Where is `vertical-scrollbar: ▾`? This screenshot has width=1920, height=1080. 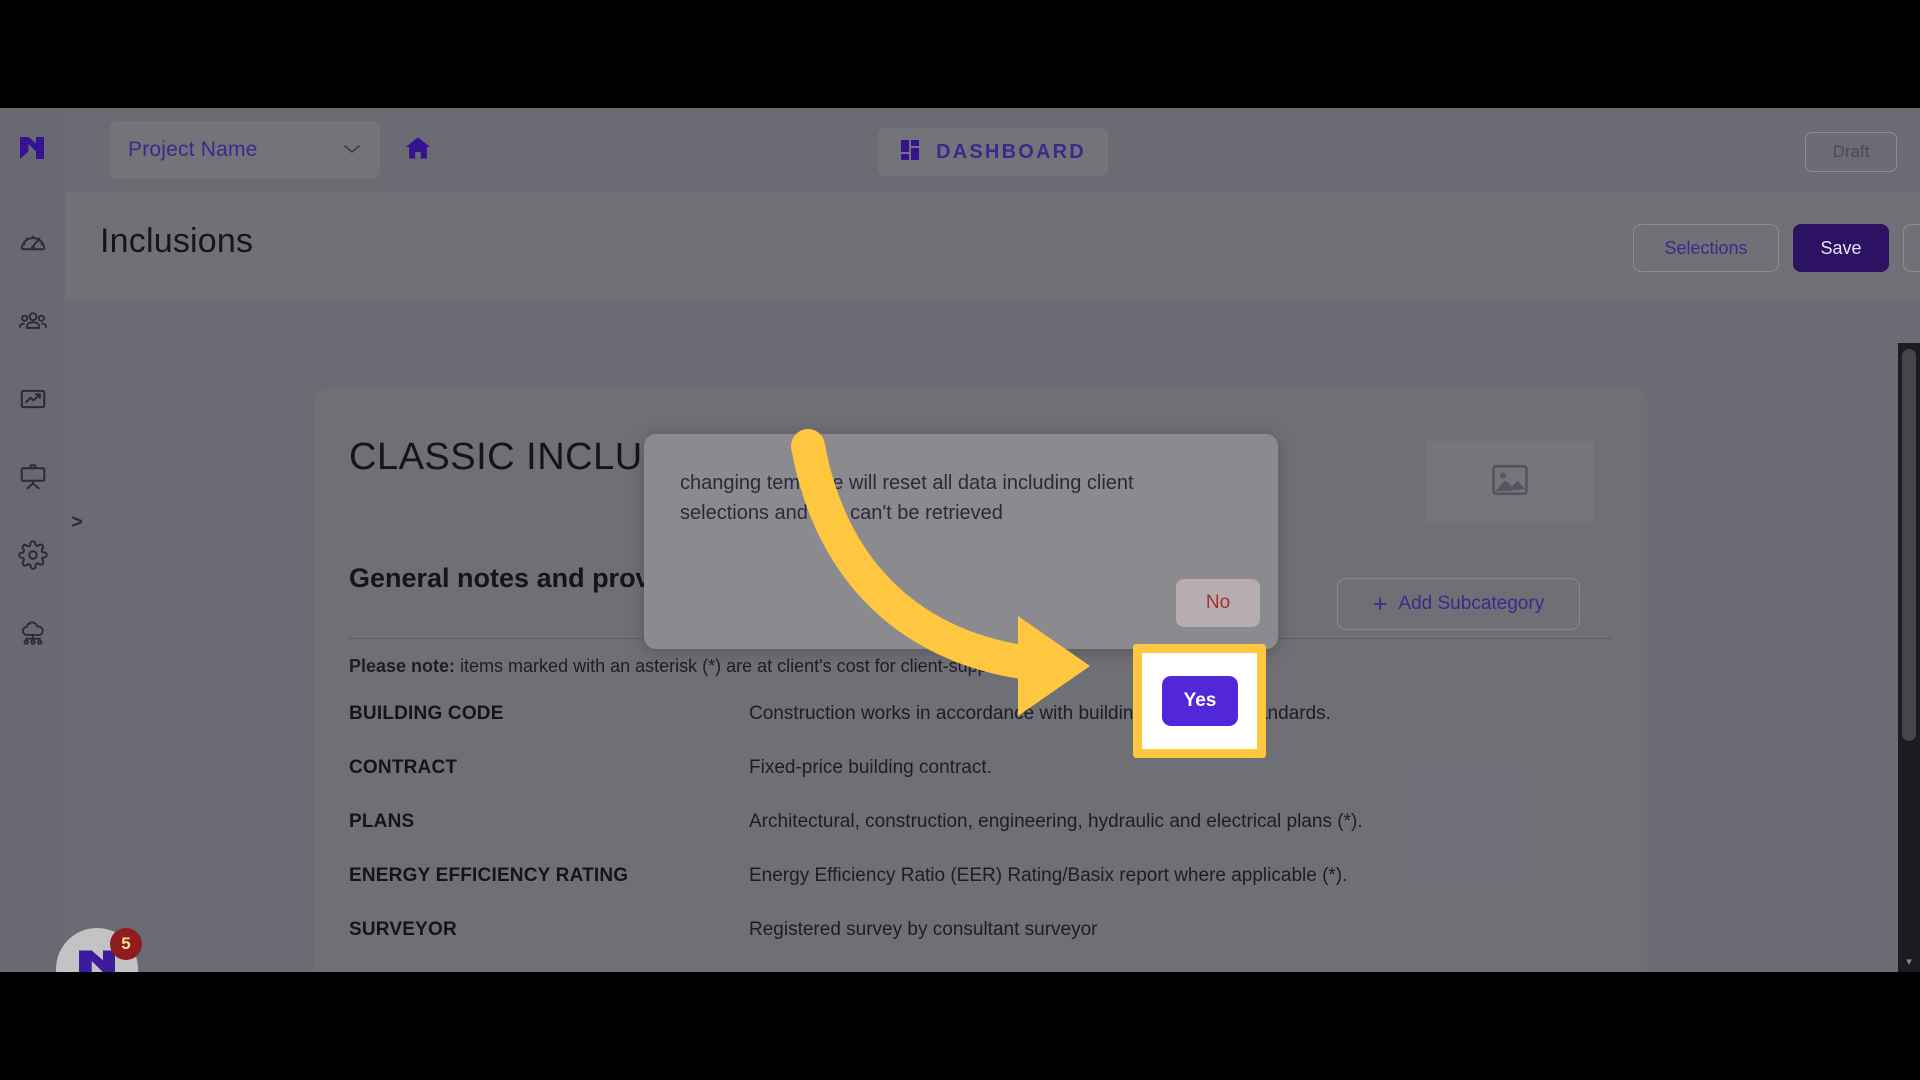
vertical-scrollbar: ▾ is located at coordinates (1909, 657).